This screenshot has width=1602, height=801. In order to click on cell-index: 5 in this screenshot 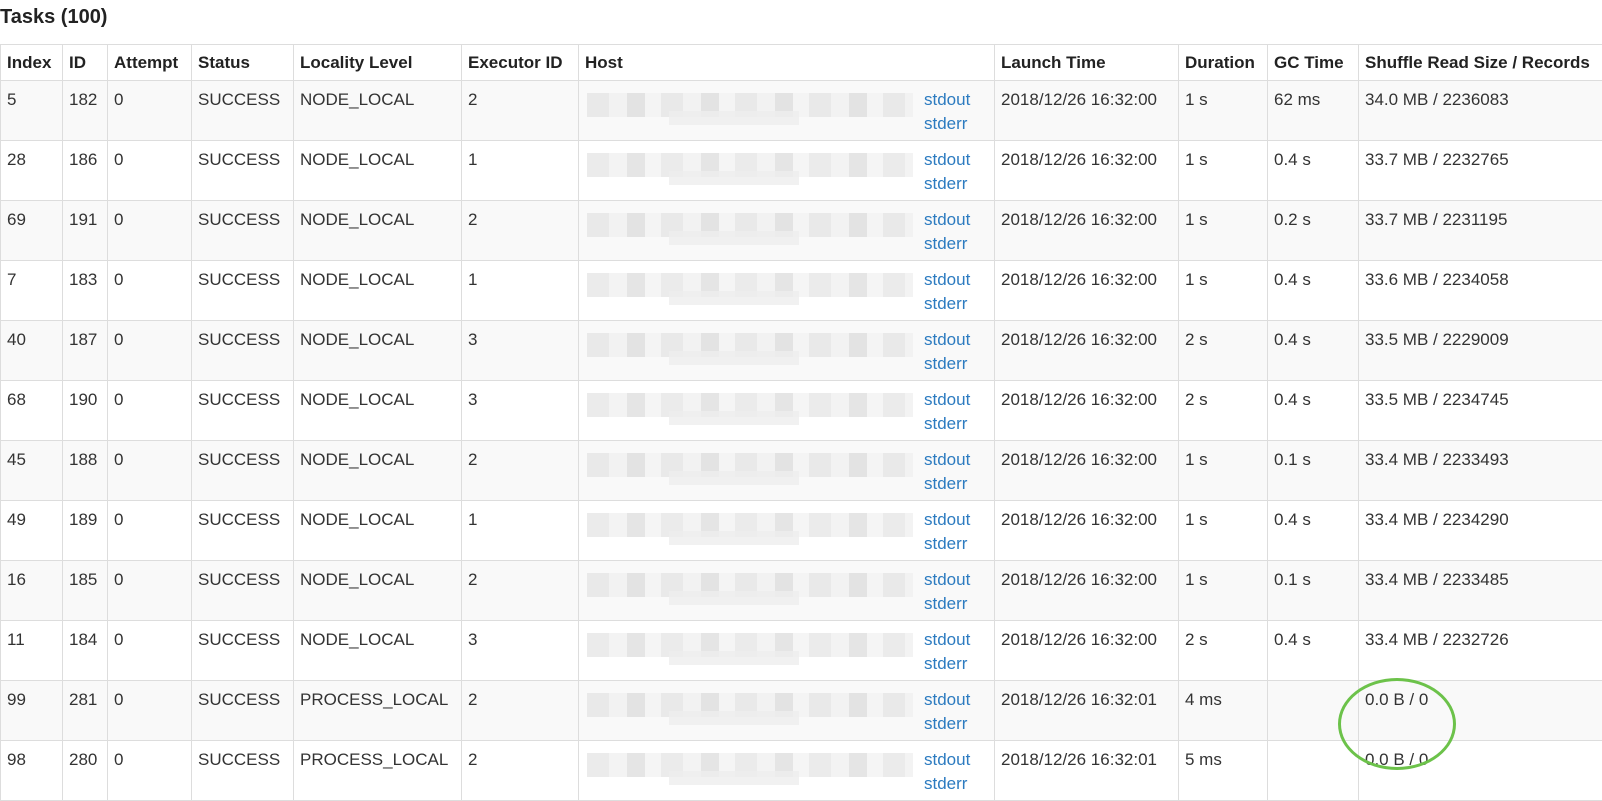, I will do `click(32, 111)`.